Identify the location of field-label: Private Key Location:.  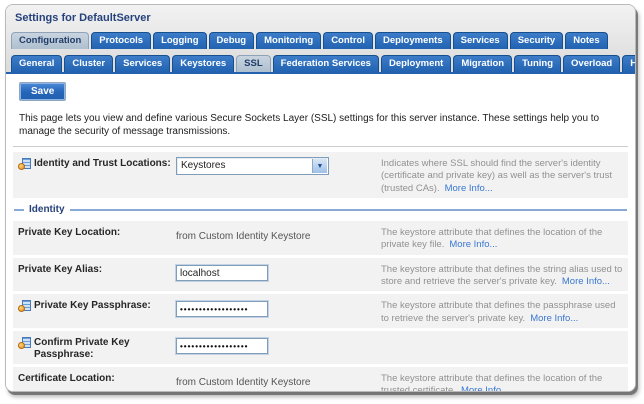
(69, 233).